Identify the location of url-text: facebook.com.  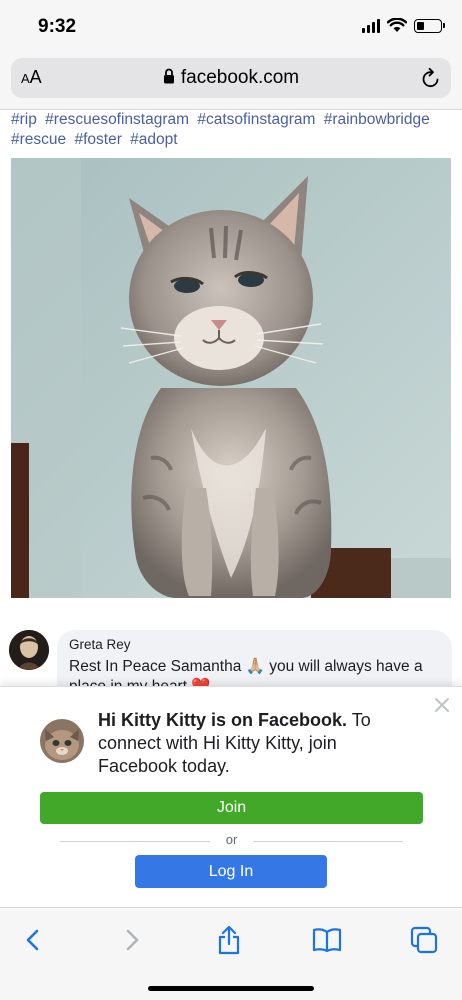
(240, 77).